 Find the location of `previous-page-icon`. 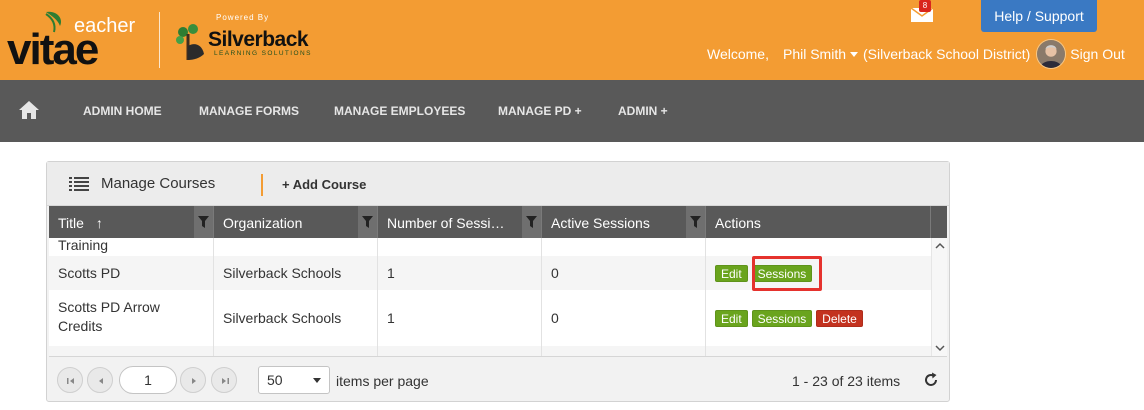

previous-page-icon is located at coordinates (101, 381).